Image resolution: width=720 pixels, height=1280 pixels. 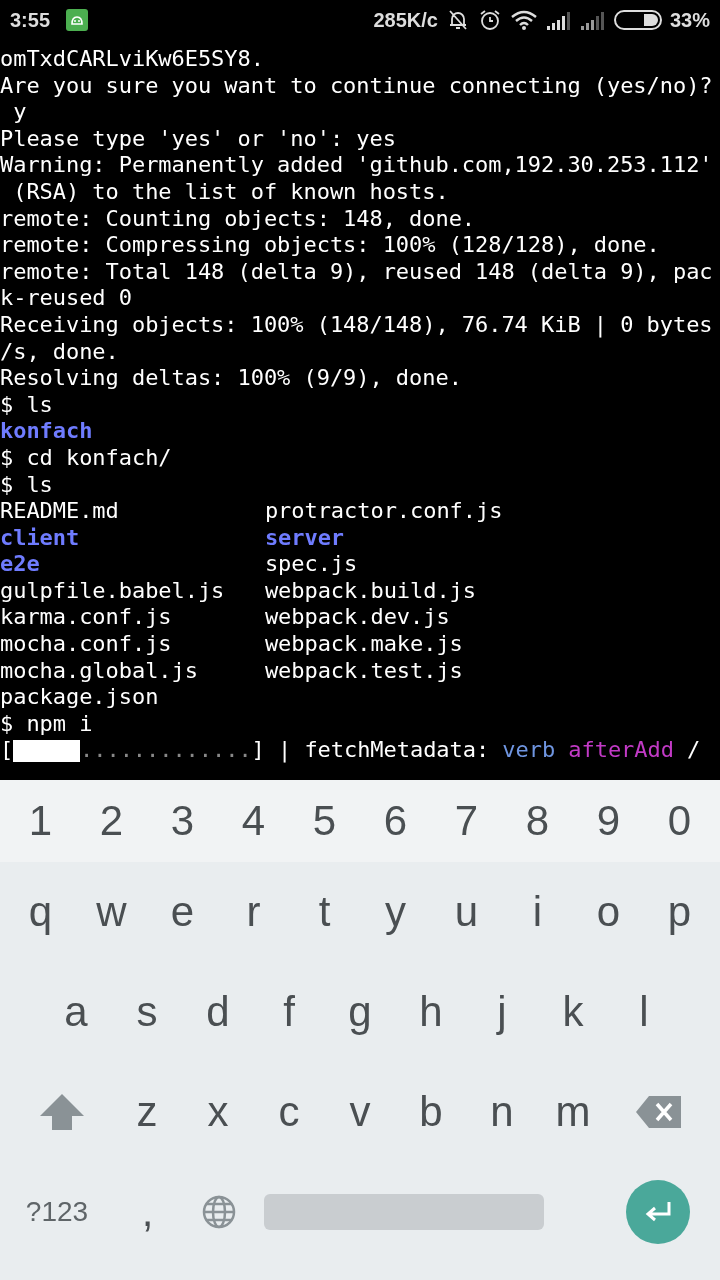 I want to click on terminal-line: Are you sure you want to continue connecting (yes/no)?, so click(x=357, y=86).